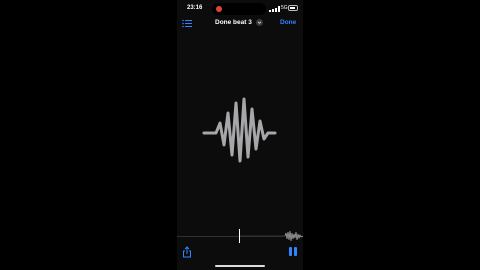 This screenshot has height=270, width=480. What do you see at coordinates (293, 8) in the screenshot?
I see `battery-icon` at bounding box center [293, 8].